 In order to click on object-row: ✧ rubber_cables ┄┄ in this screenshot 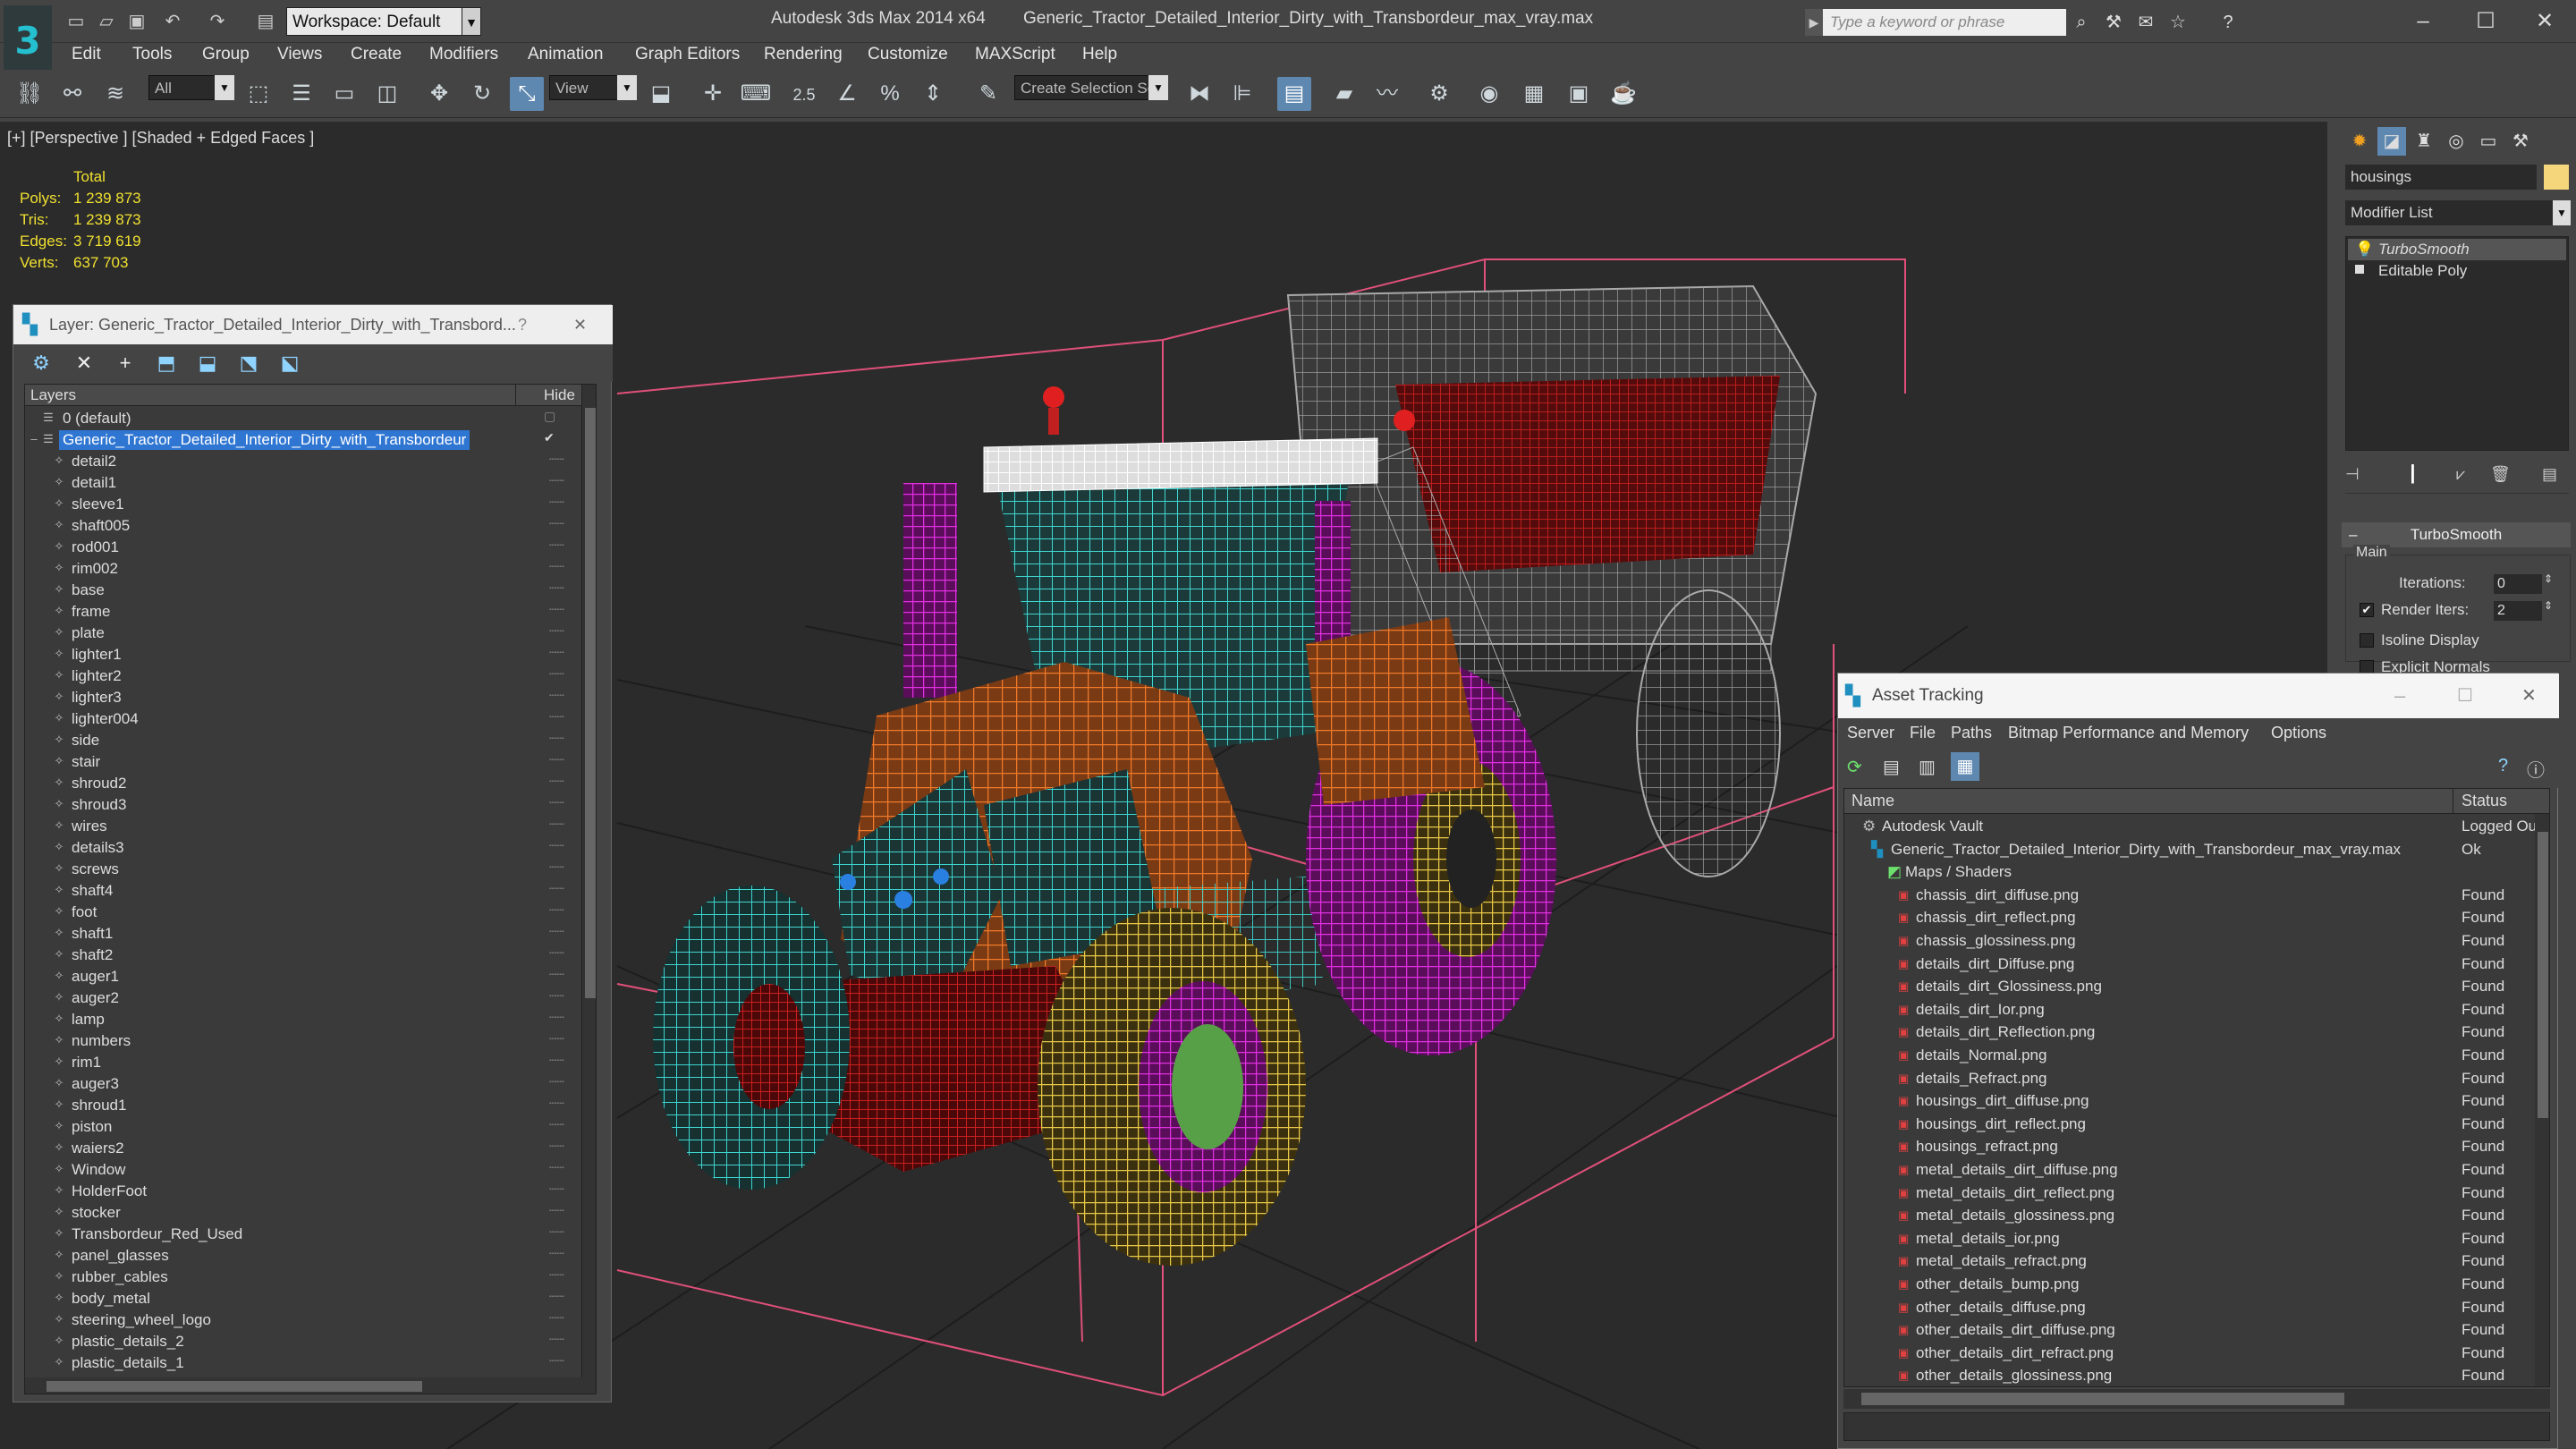, I will do `click(297, 1277)`.